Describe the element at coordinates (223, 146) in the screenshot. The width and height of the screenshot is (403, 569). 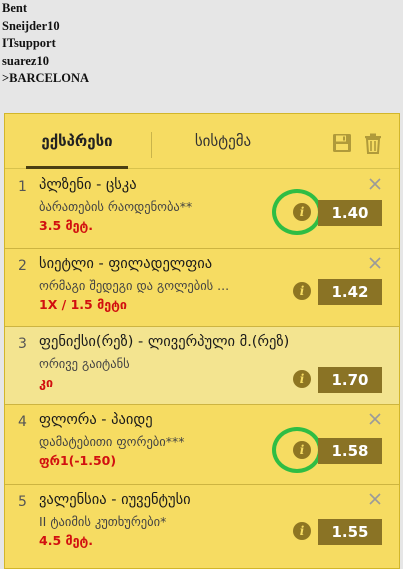
I see `tab-system: სისტემა` at that location.